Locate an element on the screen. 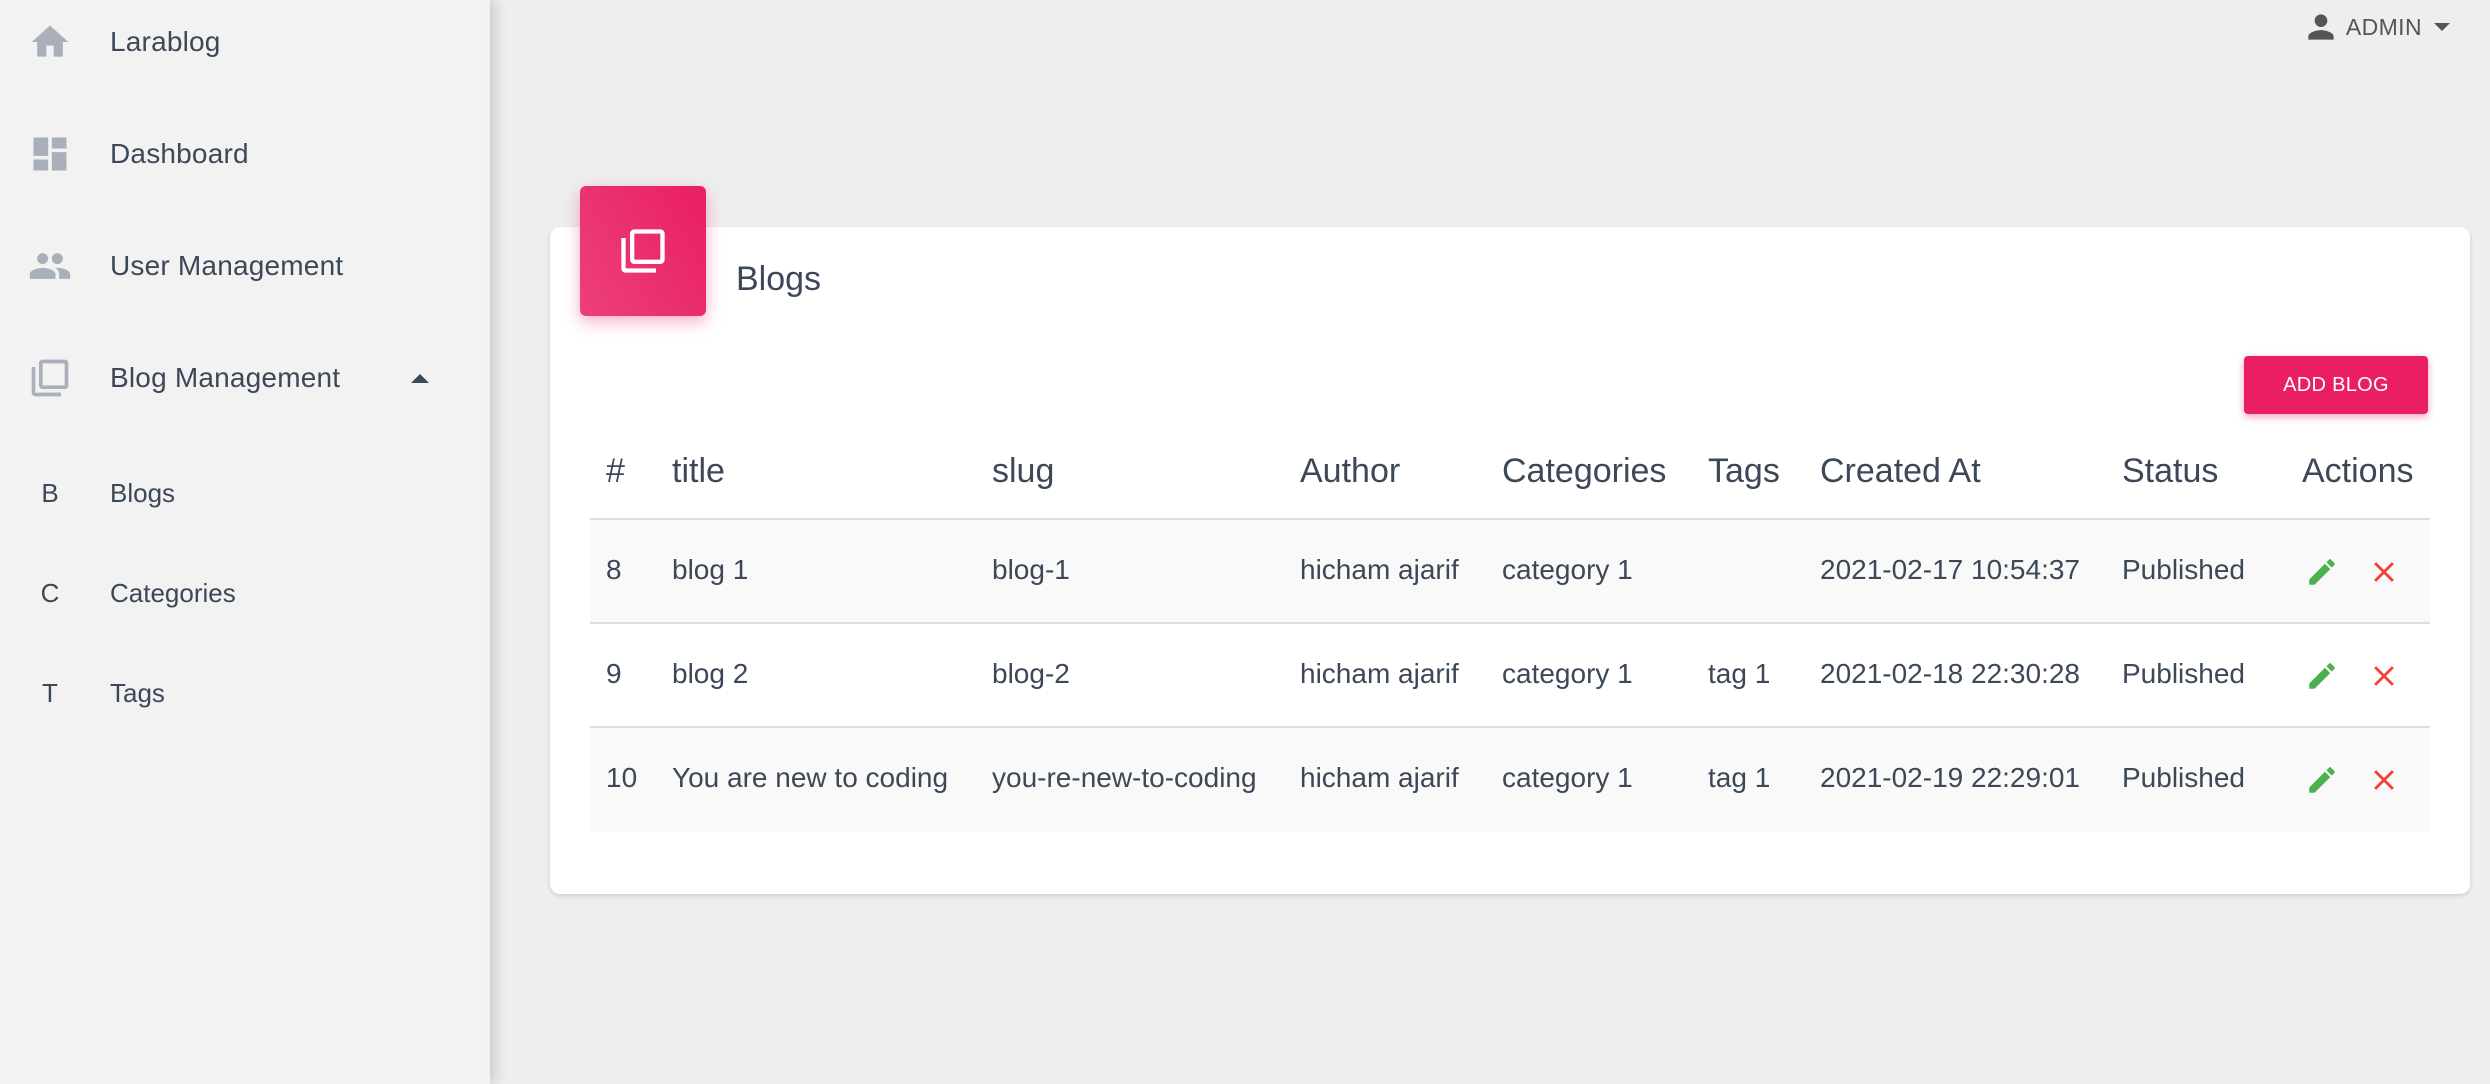 The height and width of the screenshot is (1084, 2490). user-name: ADMIN is located at coordinates (2383, 26).